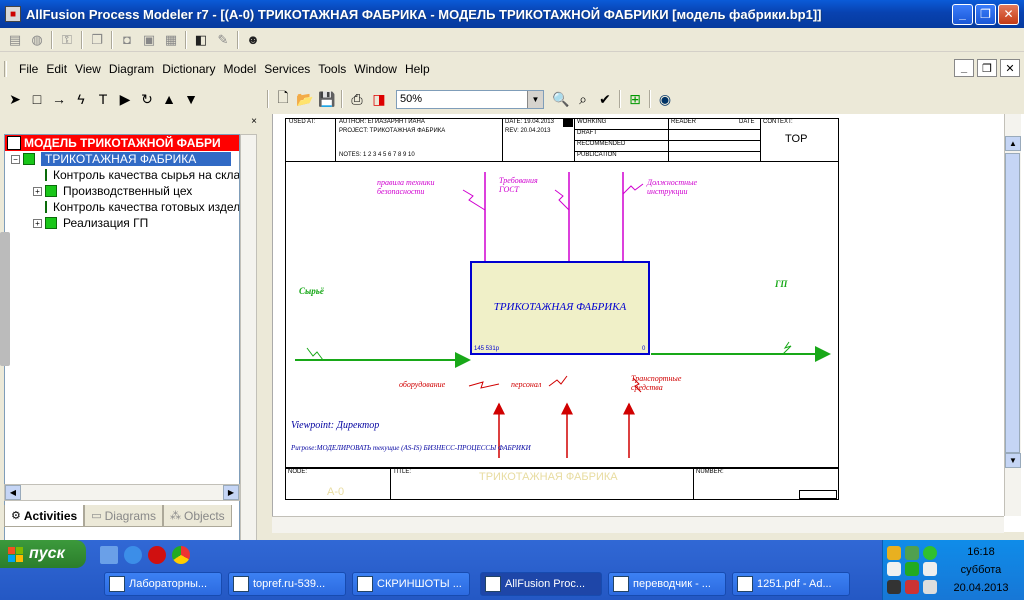 The width and height of the screenshot is (1024, 600). I want to click on scroll-down-icon: ▼, so click(1013, 460).